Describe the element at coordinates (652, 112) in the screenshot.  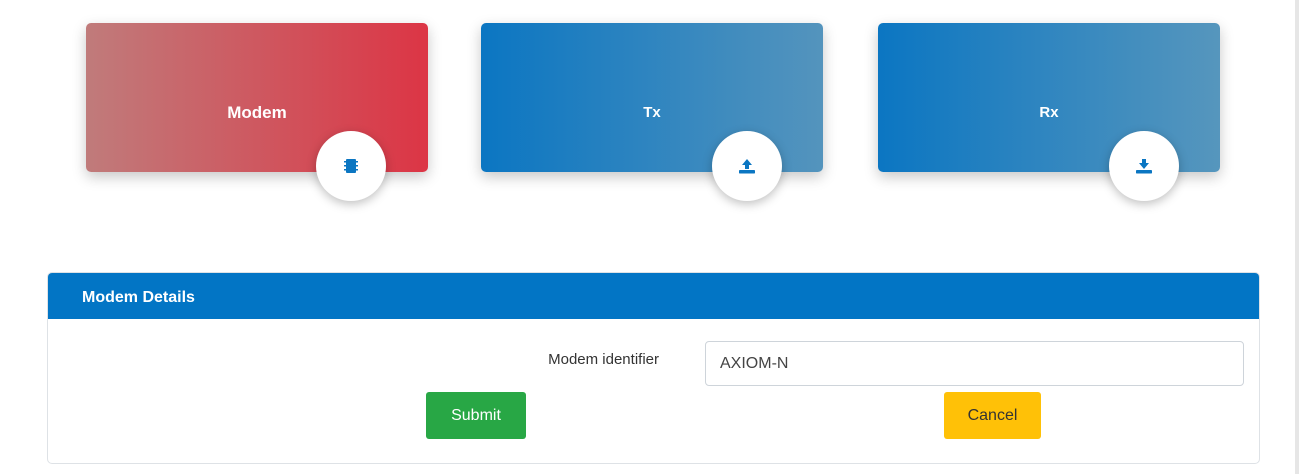
I see `tile-tx-title: Tx` at that location.